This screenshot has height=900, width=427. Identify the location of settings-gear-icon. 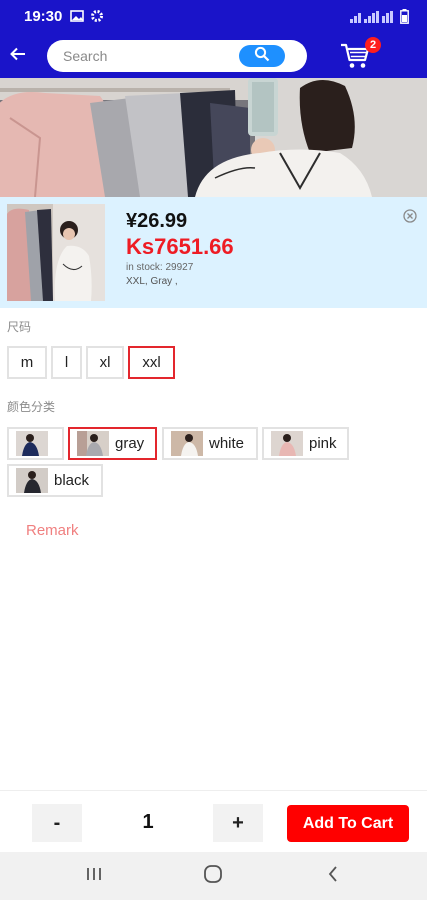
(97, 18).